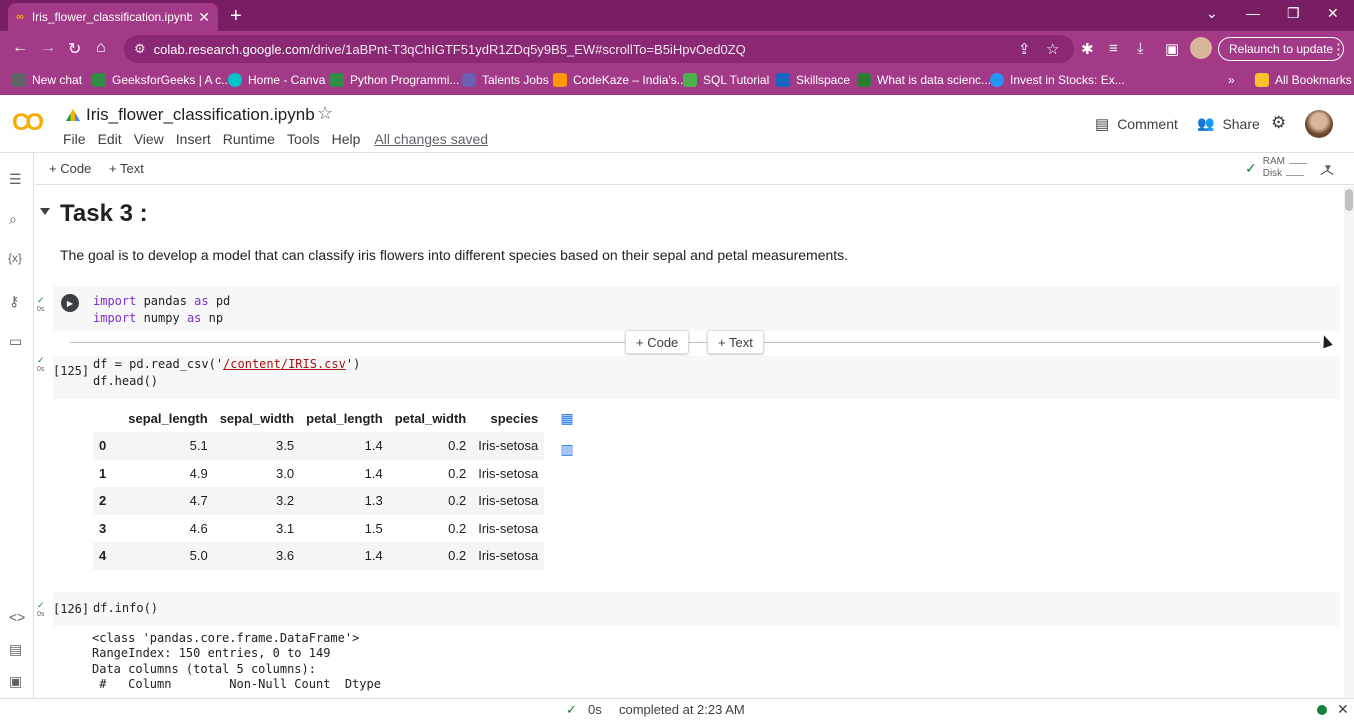  Describe the element at coordinates (319, 528) in the screenshot. I see `table-row: 3 4.6 3.1 1.5 0.2 Iris-setosa` at that location.